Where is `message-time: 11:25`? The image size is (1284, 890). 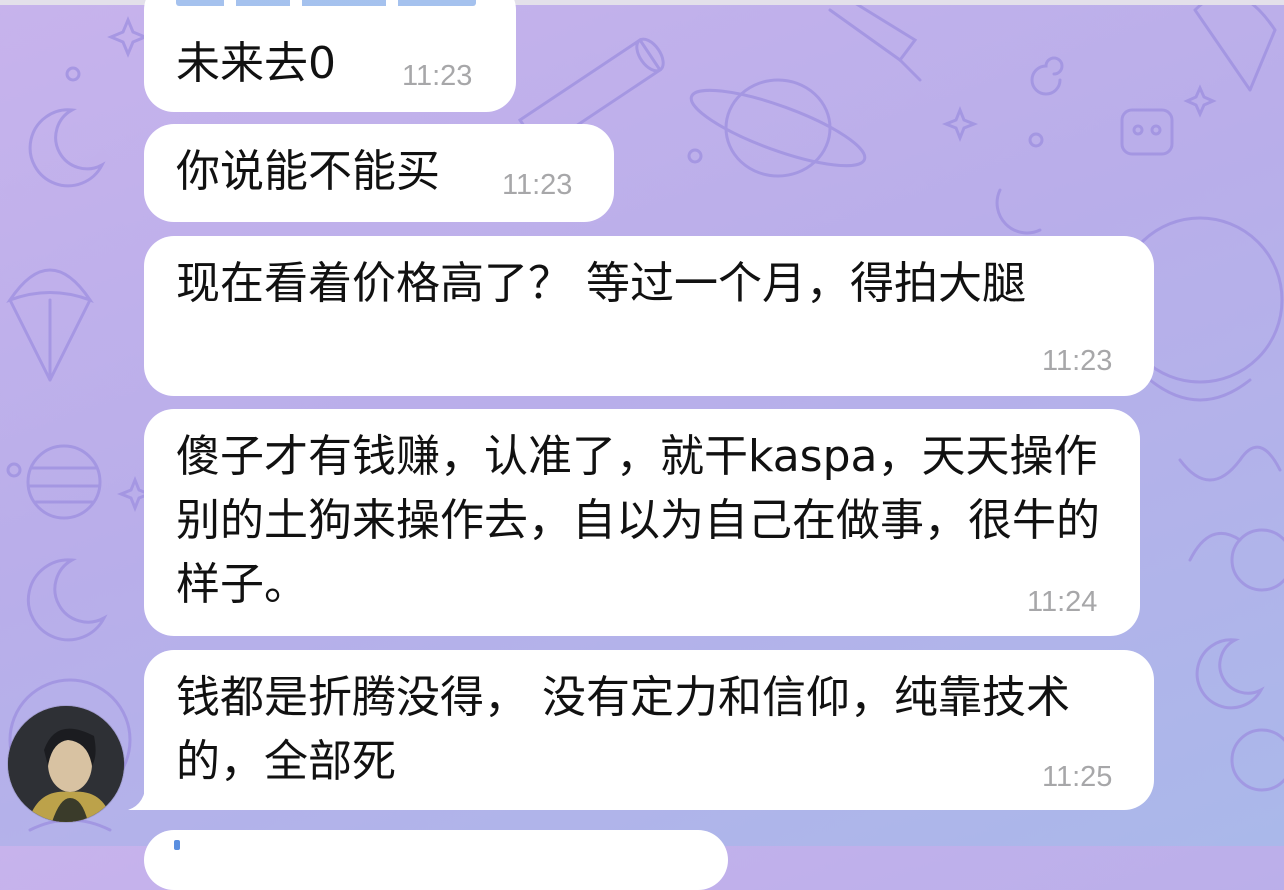
message-time: 11:25 is located at coordinates (1077, 777).